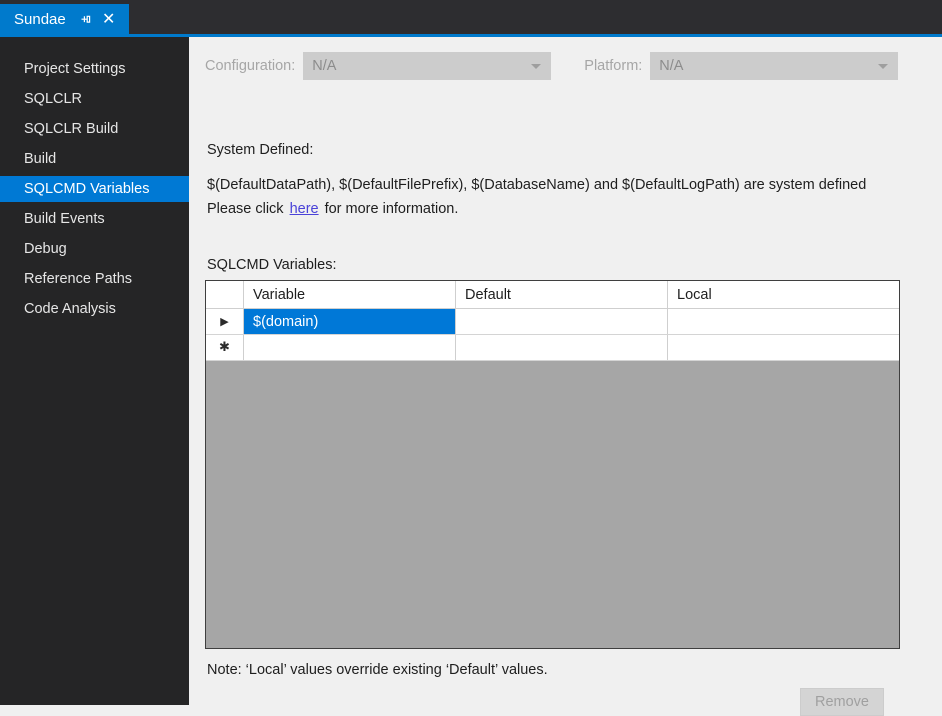 Image resolution: width=942 pixels, height=716 pixels. Describe the element at coordinates (86, 19) in the screenshot. I see `pin-icon` at that location.